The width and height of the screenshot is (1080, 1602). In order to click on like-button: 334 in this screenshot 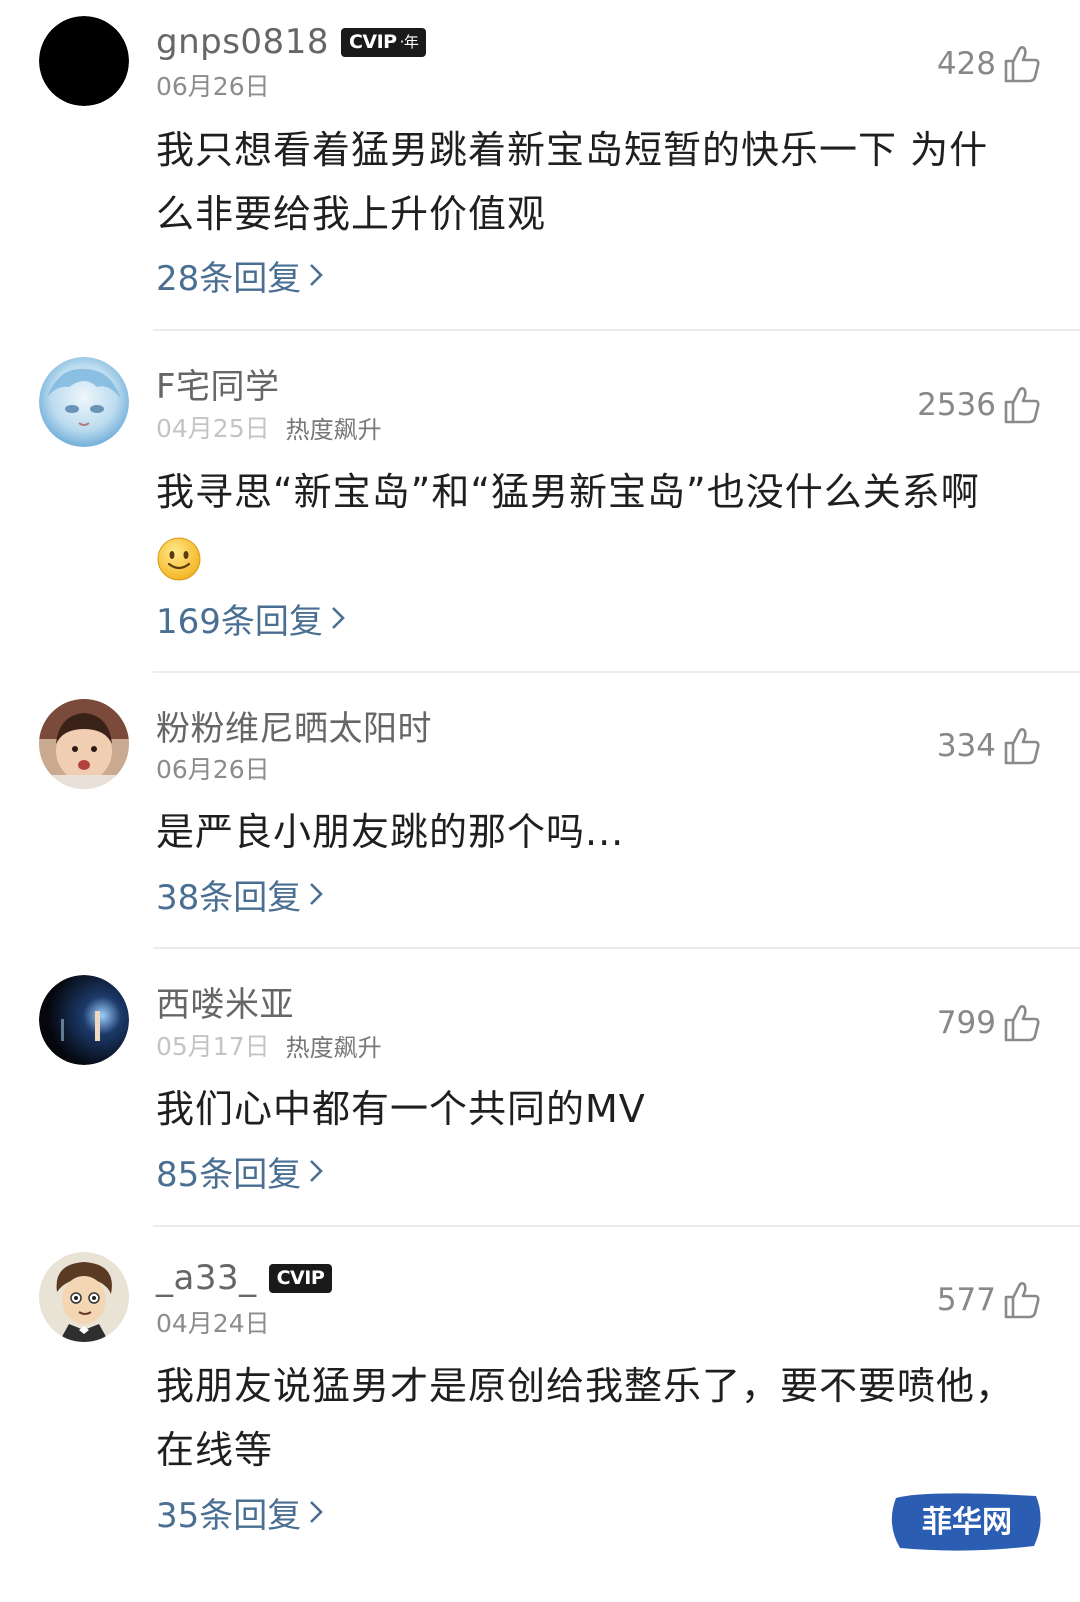, I will do `click(989, 746)`.